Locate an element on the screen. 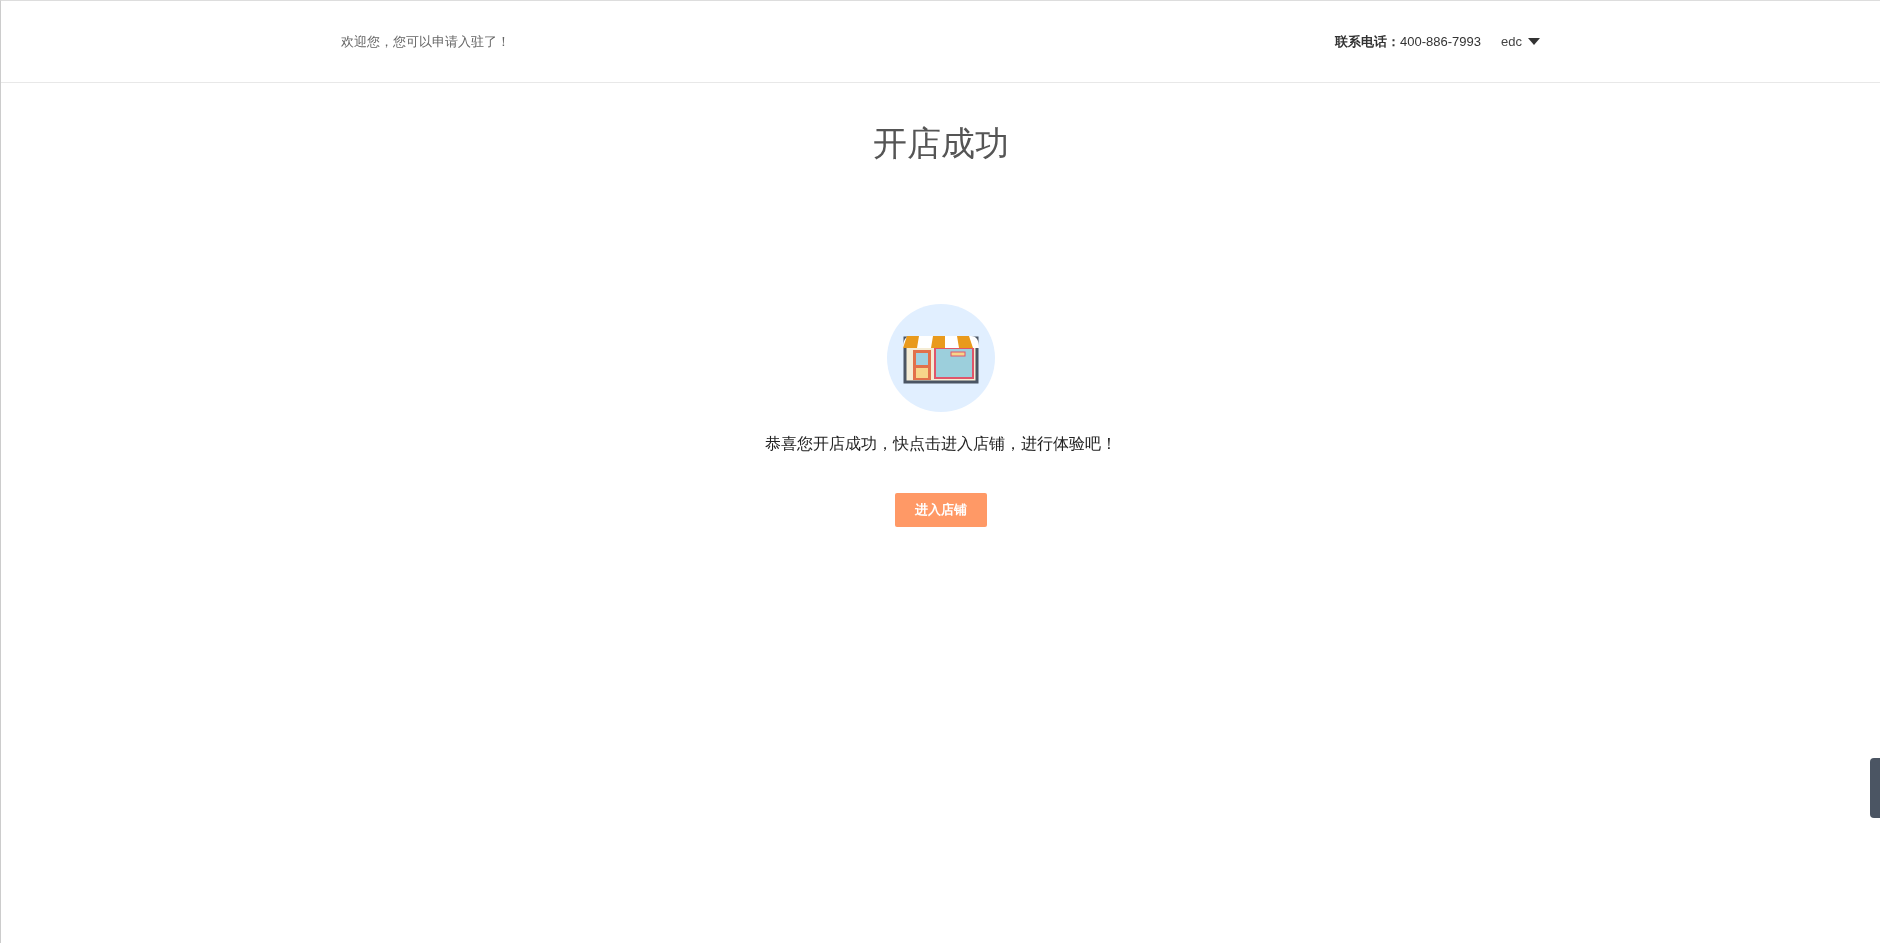 This screenshot has width=1880, height=943. caret-icon is located at coordinates (1534, 41).